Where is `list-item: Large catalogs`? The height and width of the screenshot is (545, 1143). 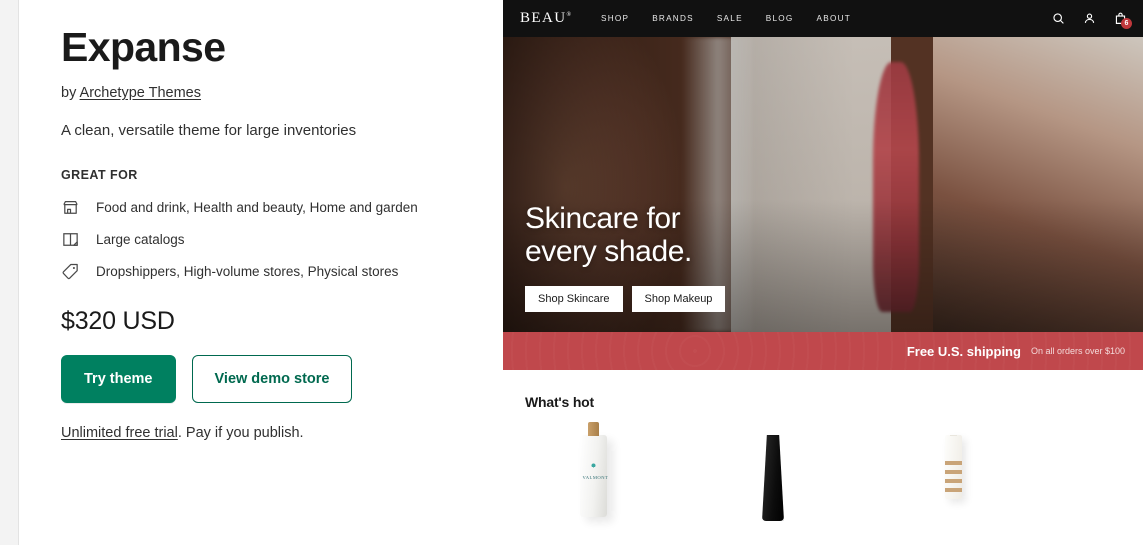 list-item: Large catalogs is located at coordinates (261, 239).